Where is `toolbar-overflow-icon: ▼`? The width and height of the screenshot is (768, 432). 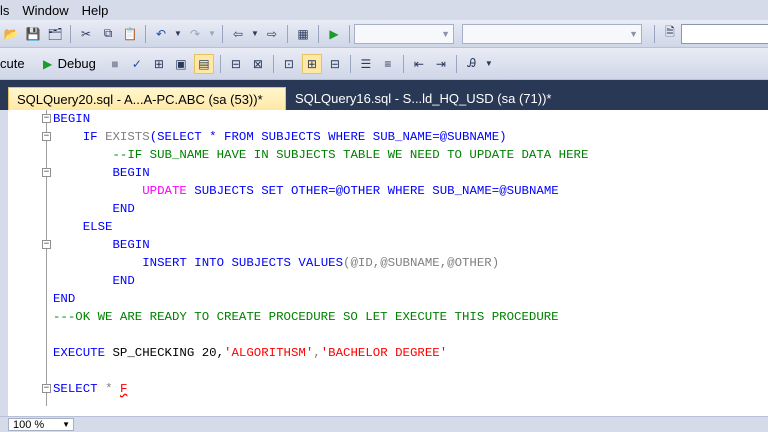 toolbar-overflow-icon: ▼ is located at coordinates (489, 64).